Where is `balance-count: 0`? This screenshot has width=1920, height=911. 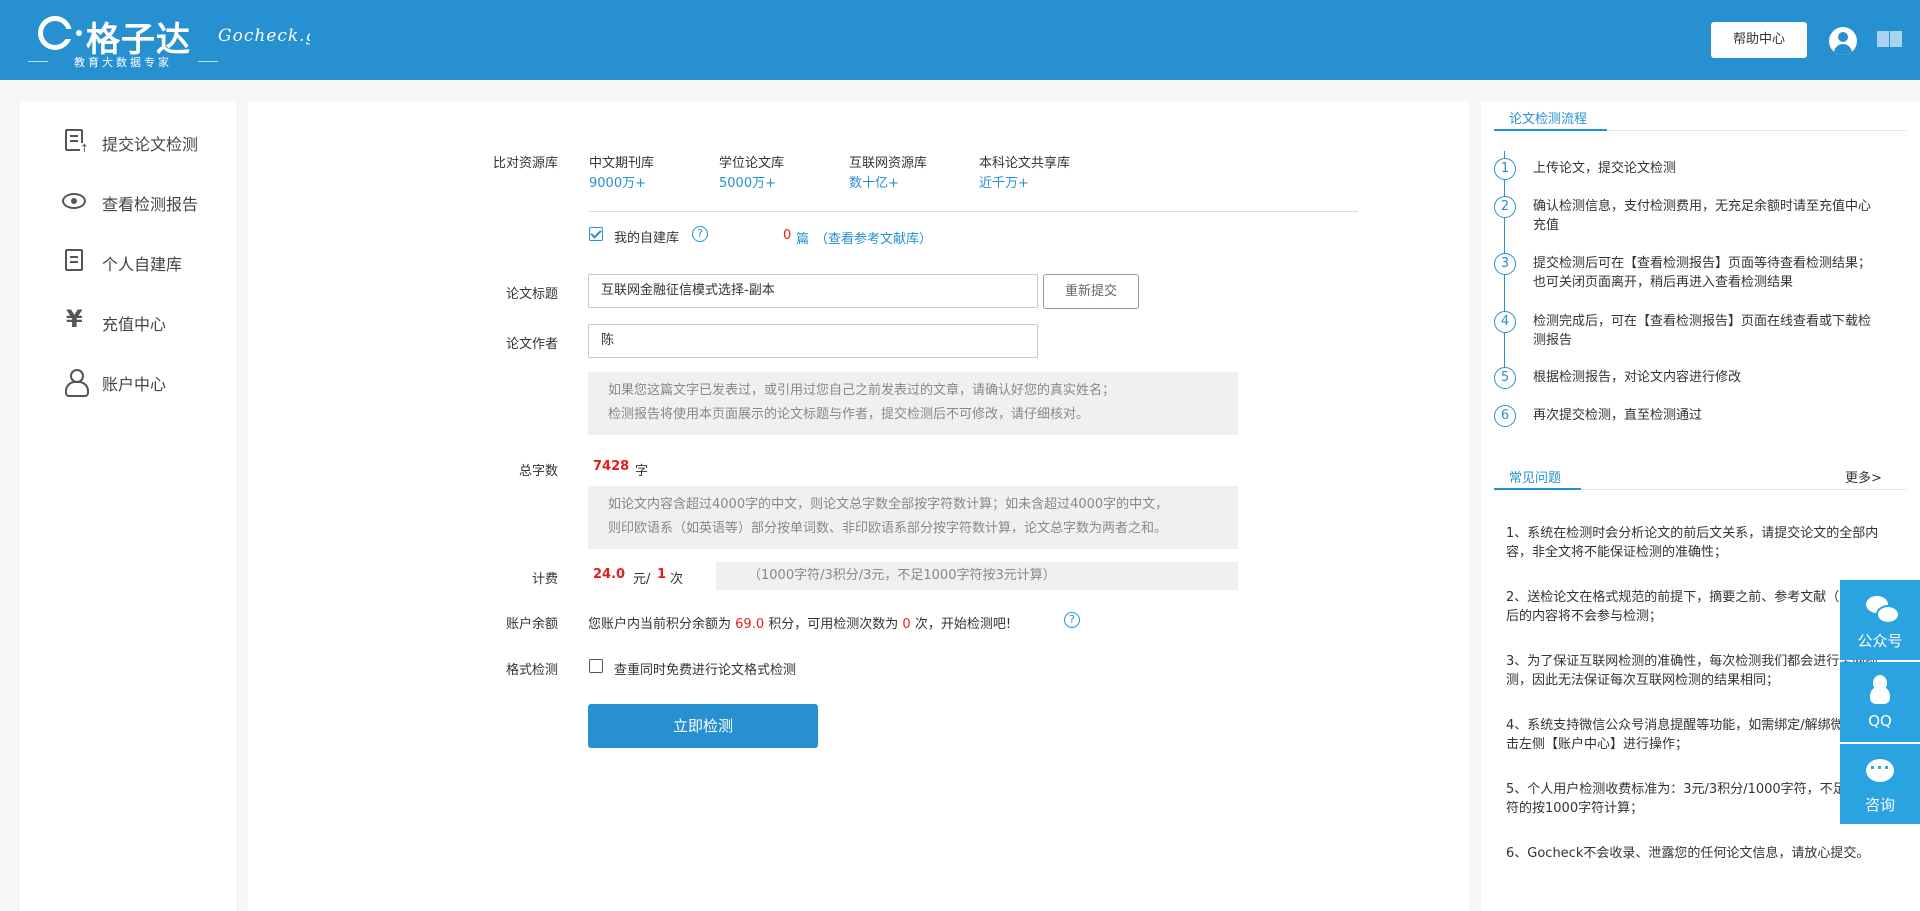
balance-count: 0 is located at coordinates (906, 624).